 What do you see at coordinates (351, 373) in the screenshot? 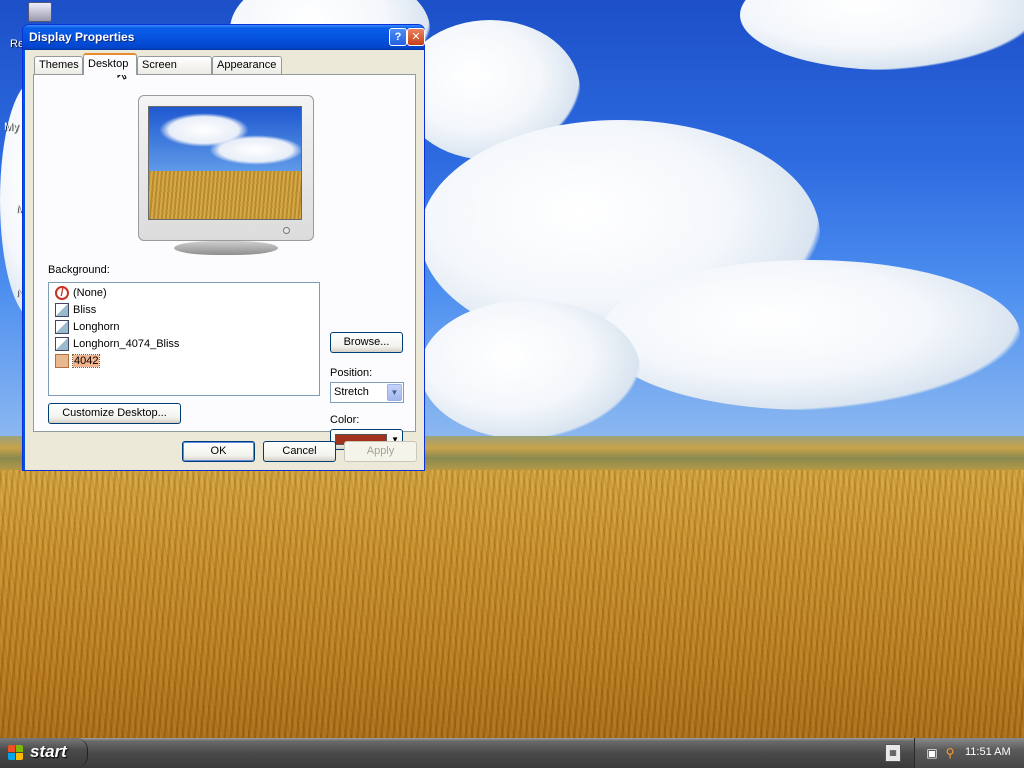
I see `position-label: Position:` at bounding box center [351, 373].